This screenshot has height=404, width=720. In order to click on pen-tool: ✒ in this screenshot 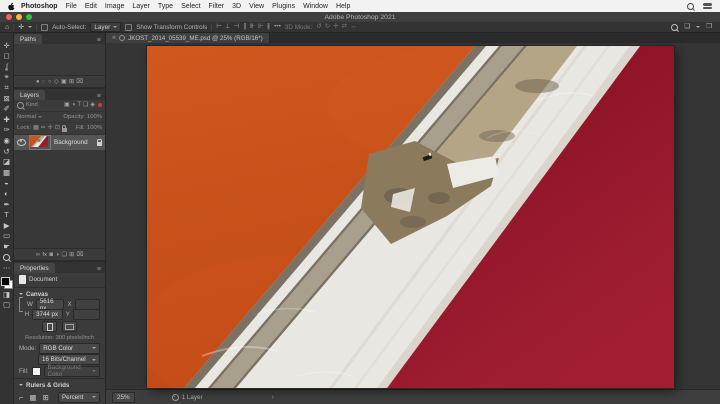, I will do `click(6, 204)`.